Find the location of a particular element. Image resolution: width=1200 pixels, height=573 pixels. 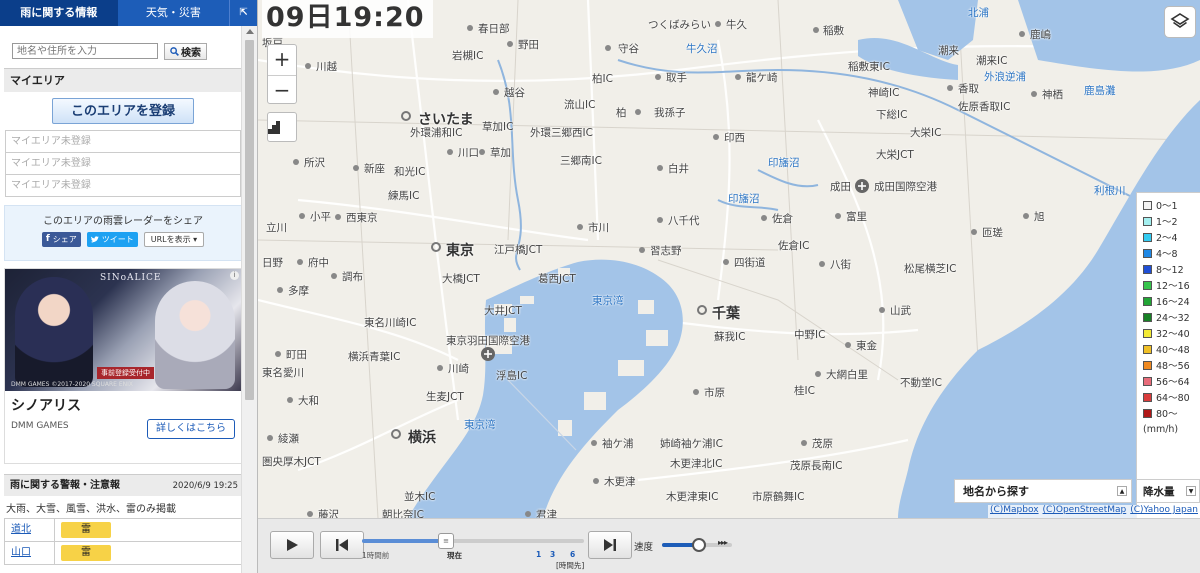

map-place-label: 木更津北IC is located at coordinates (696, 464).